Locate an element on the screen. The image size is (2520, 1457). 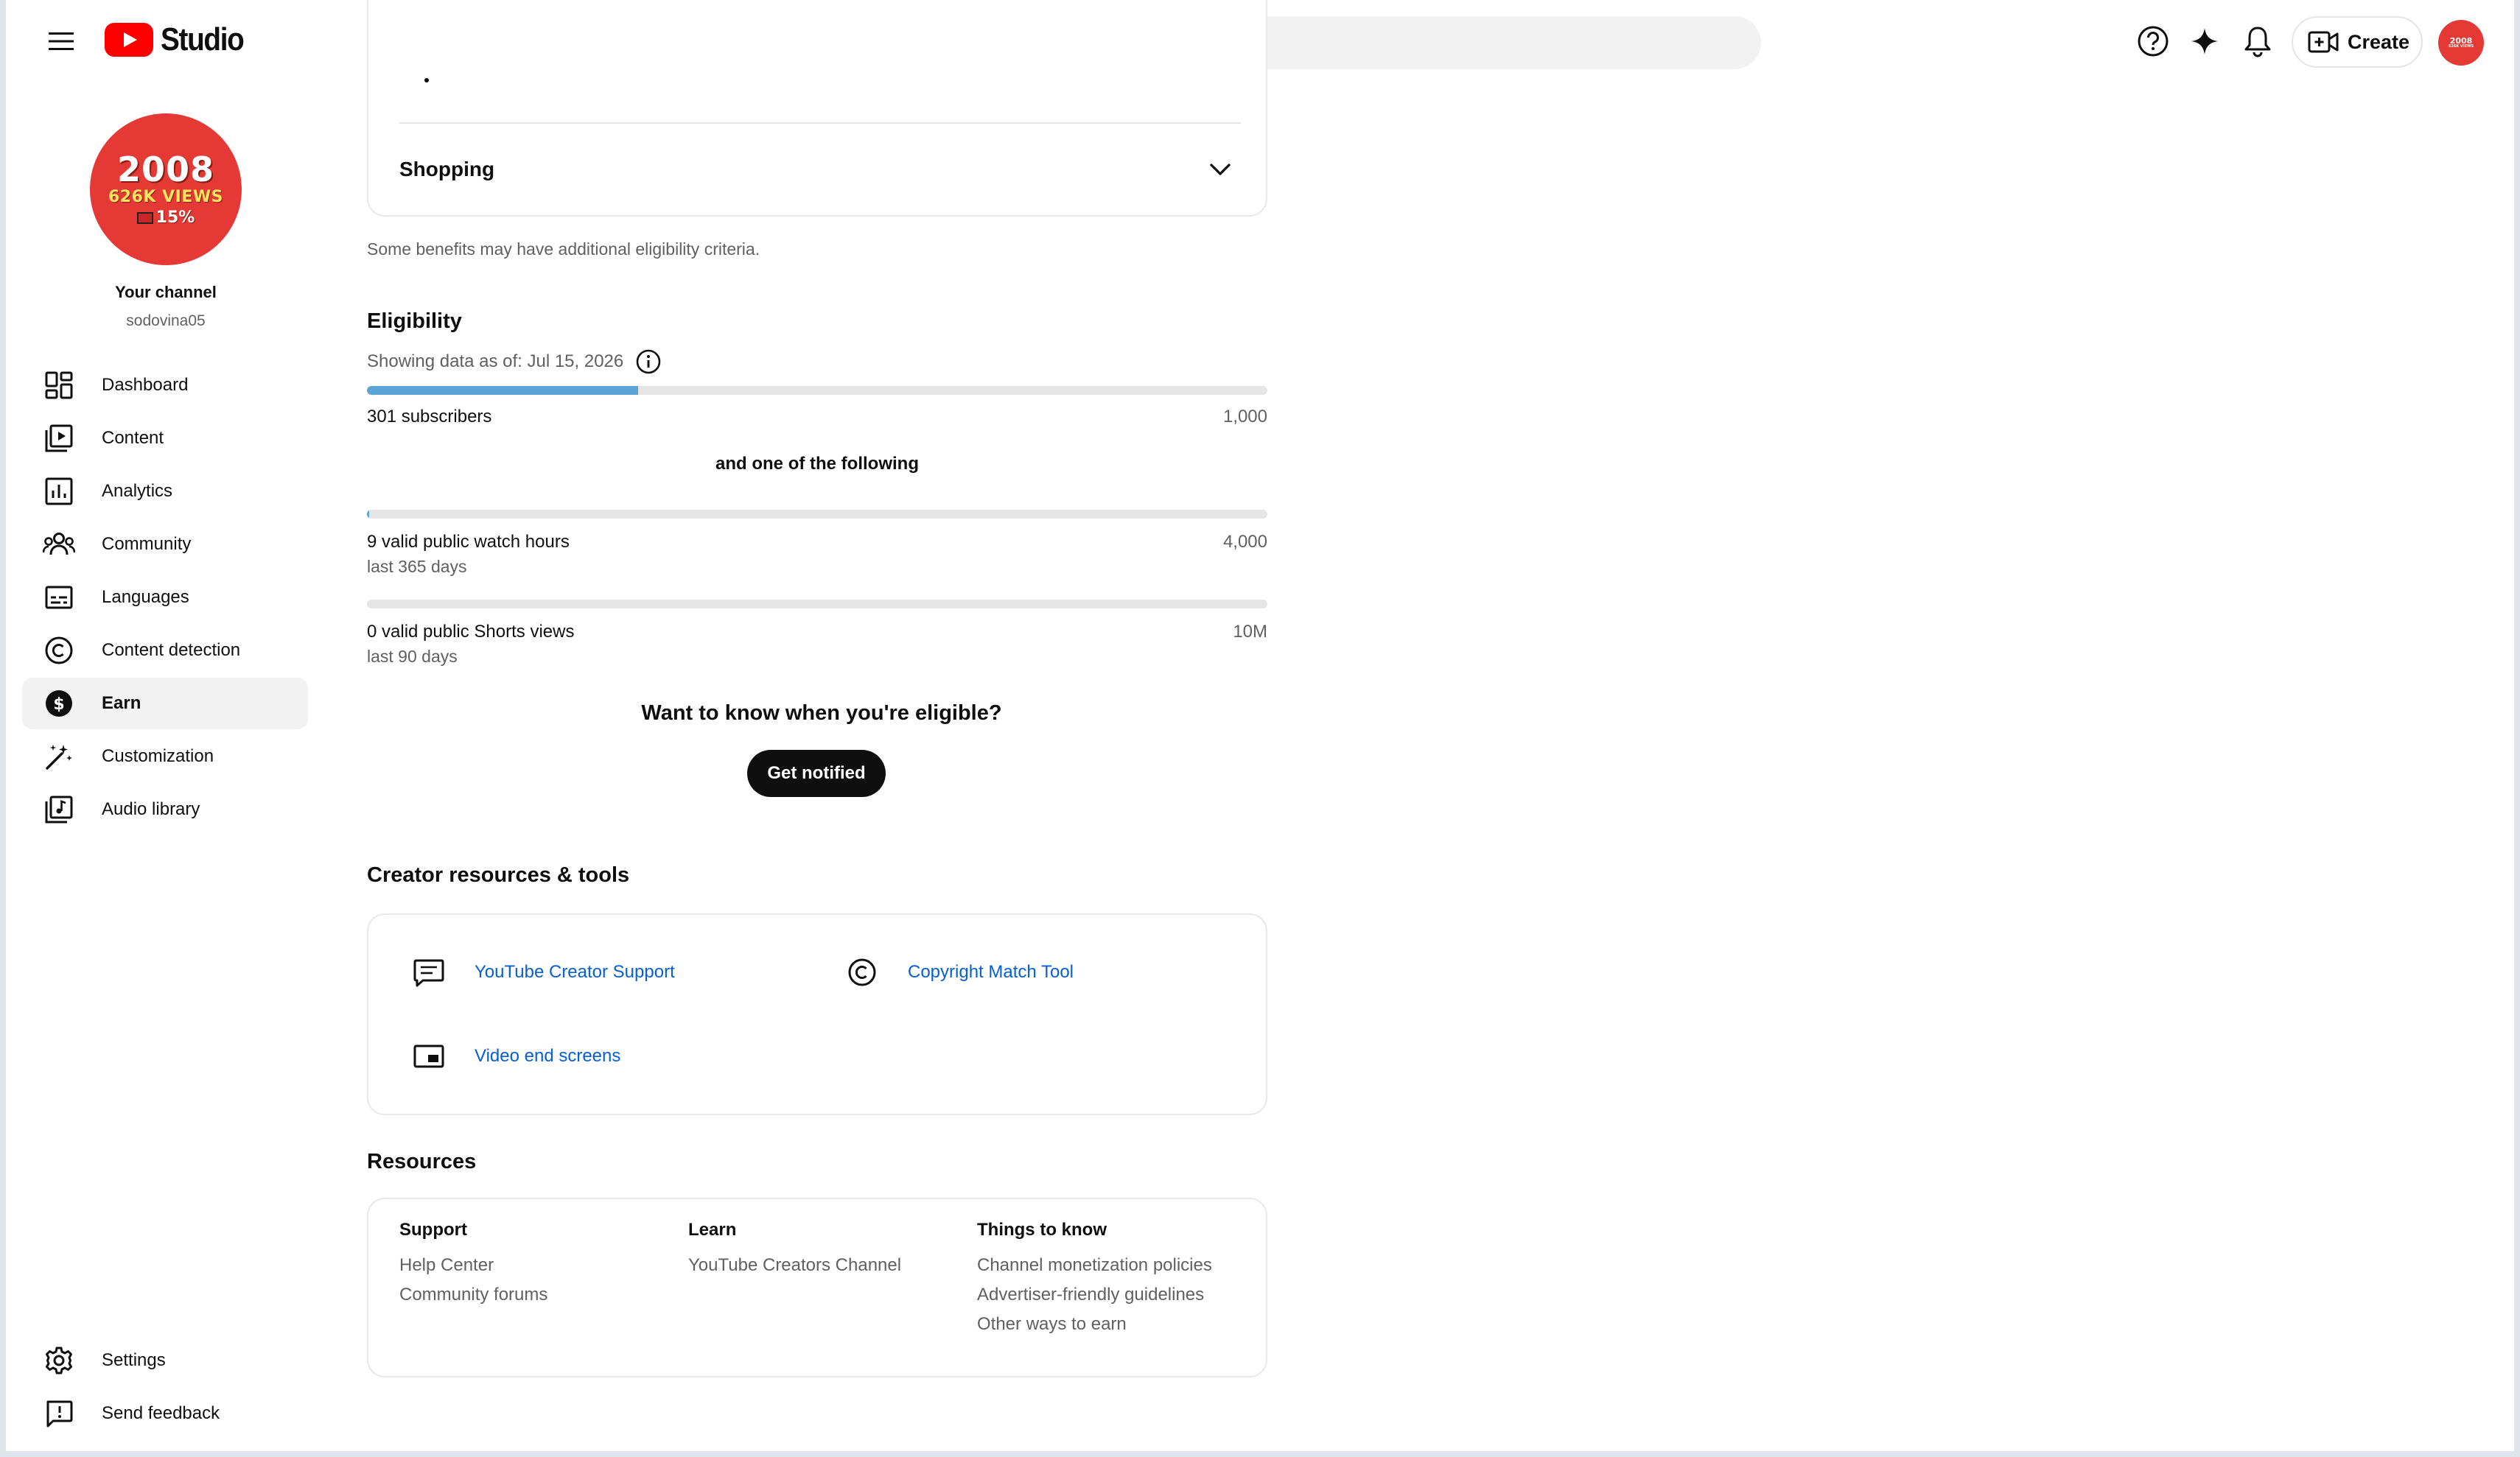
watch-hours-target: 4,000 is located at coordinates (1244, 542).